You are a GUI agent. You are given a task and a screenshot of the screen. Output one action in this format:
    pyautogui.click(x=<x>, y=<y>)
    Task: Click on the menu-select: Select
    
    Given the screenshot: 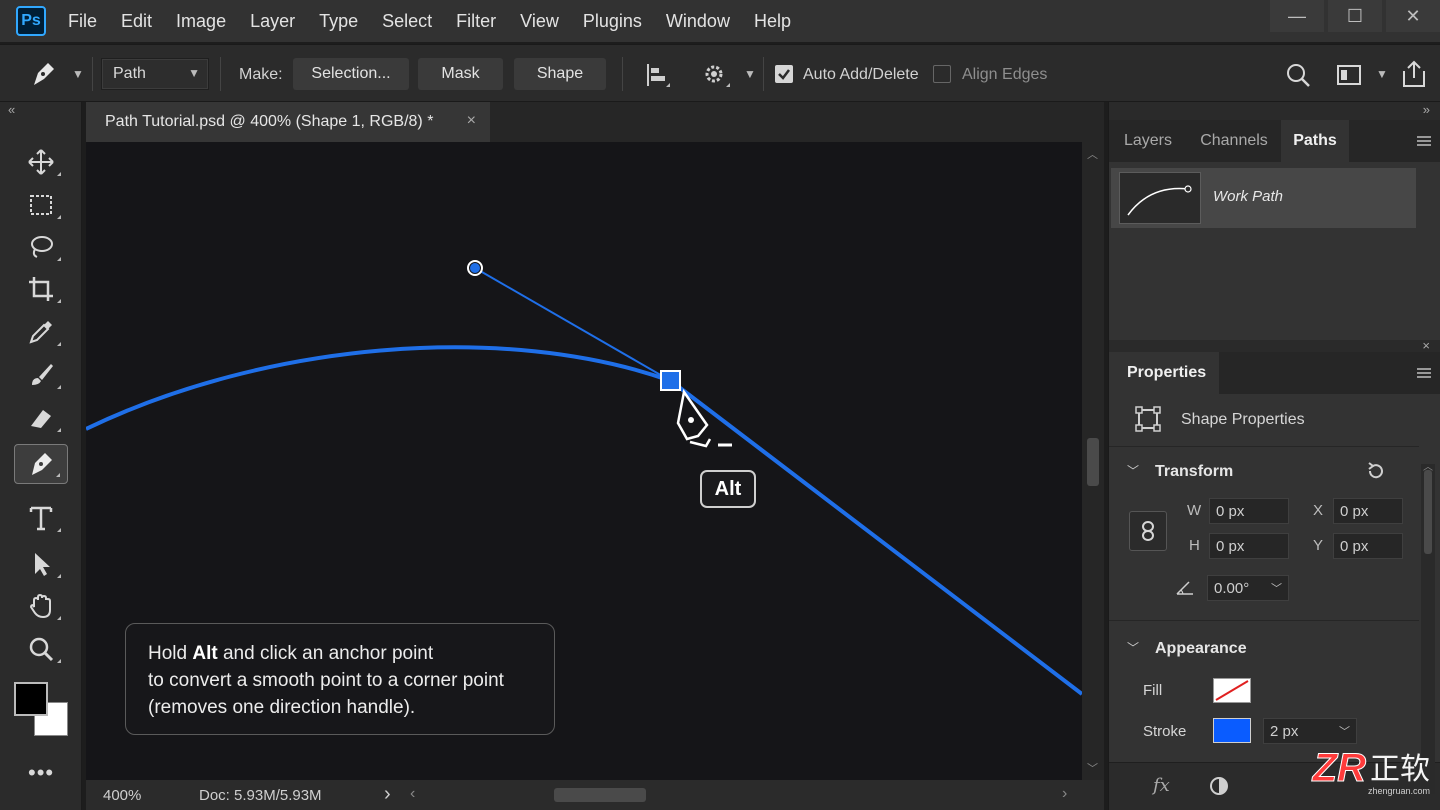 What is the action you would take?
    pyautogui.click(x=407, y=21)
    